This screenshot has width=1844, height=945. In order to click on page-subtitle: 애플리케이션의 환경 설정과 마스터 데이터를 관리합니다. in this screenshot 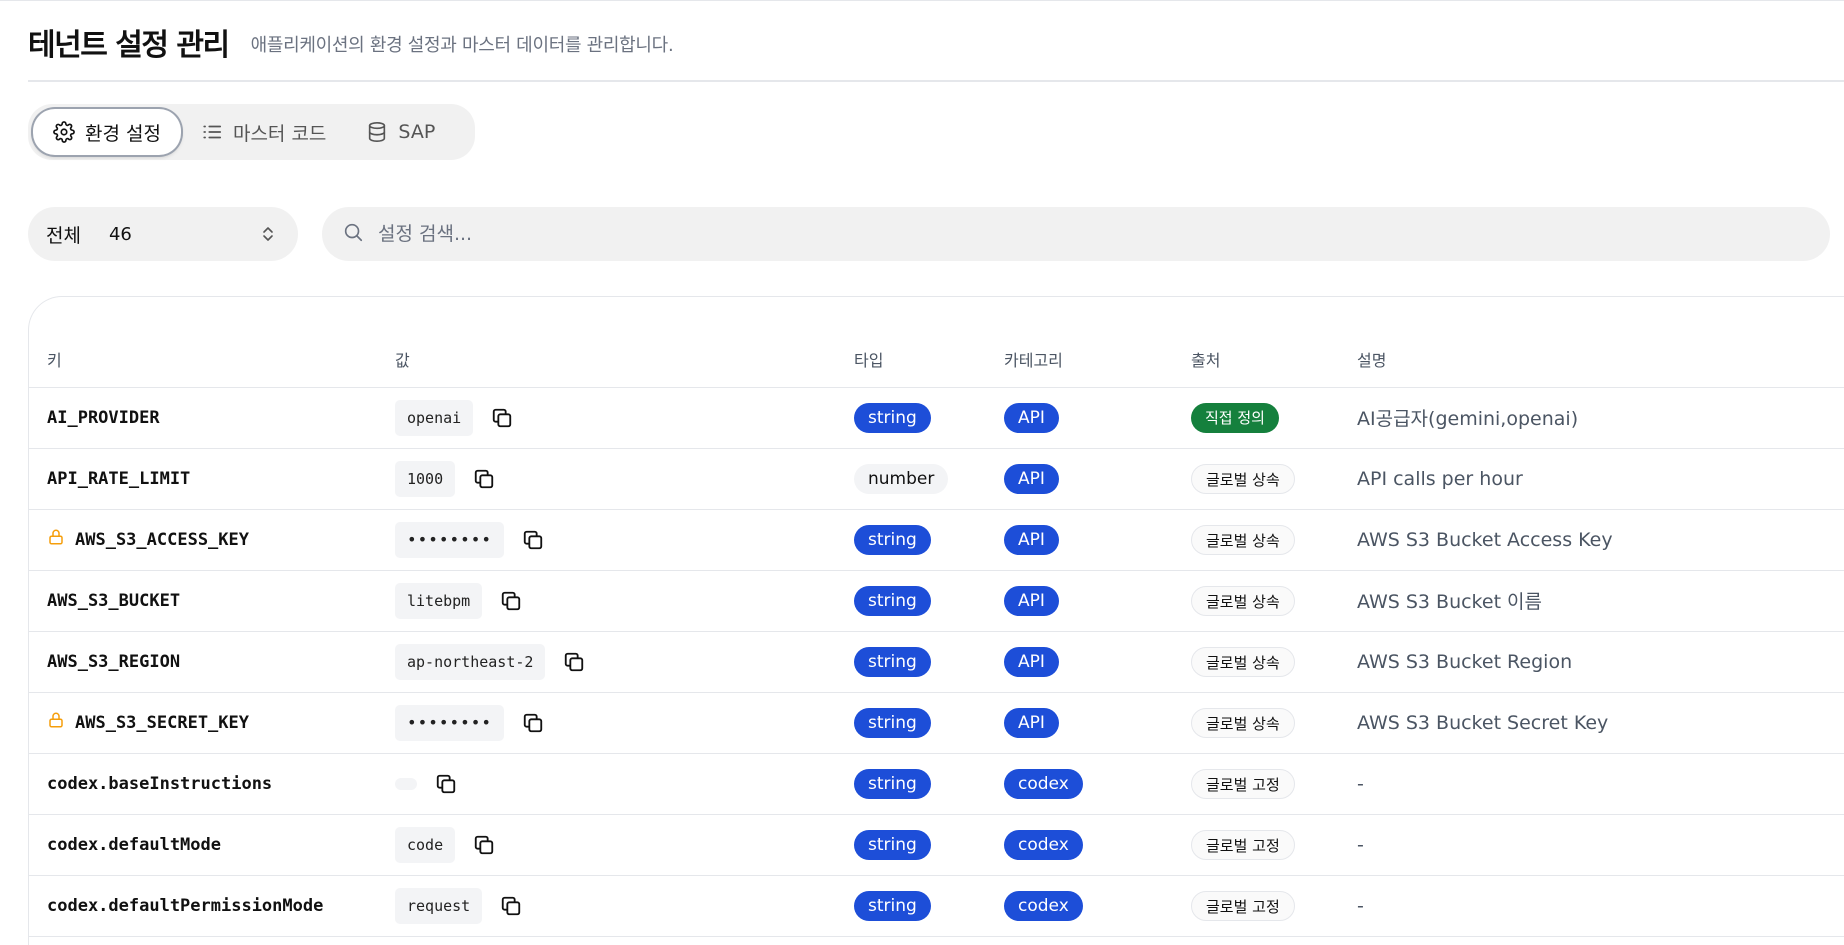, I will do `click(462, 45)`.